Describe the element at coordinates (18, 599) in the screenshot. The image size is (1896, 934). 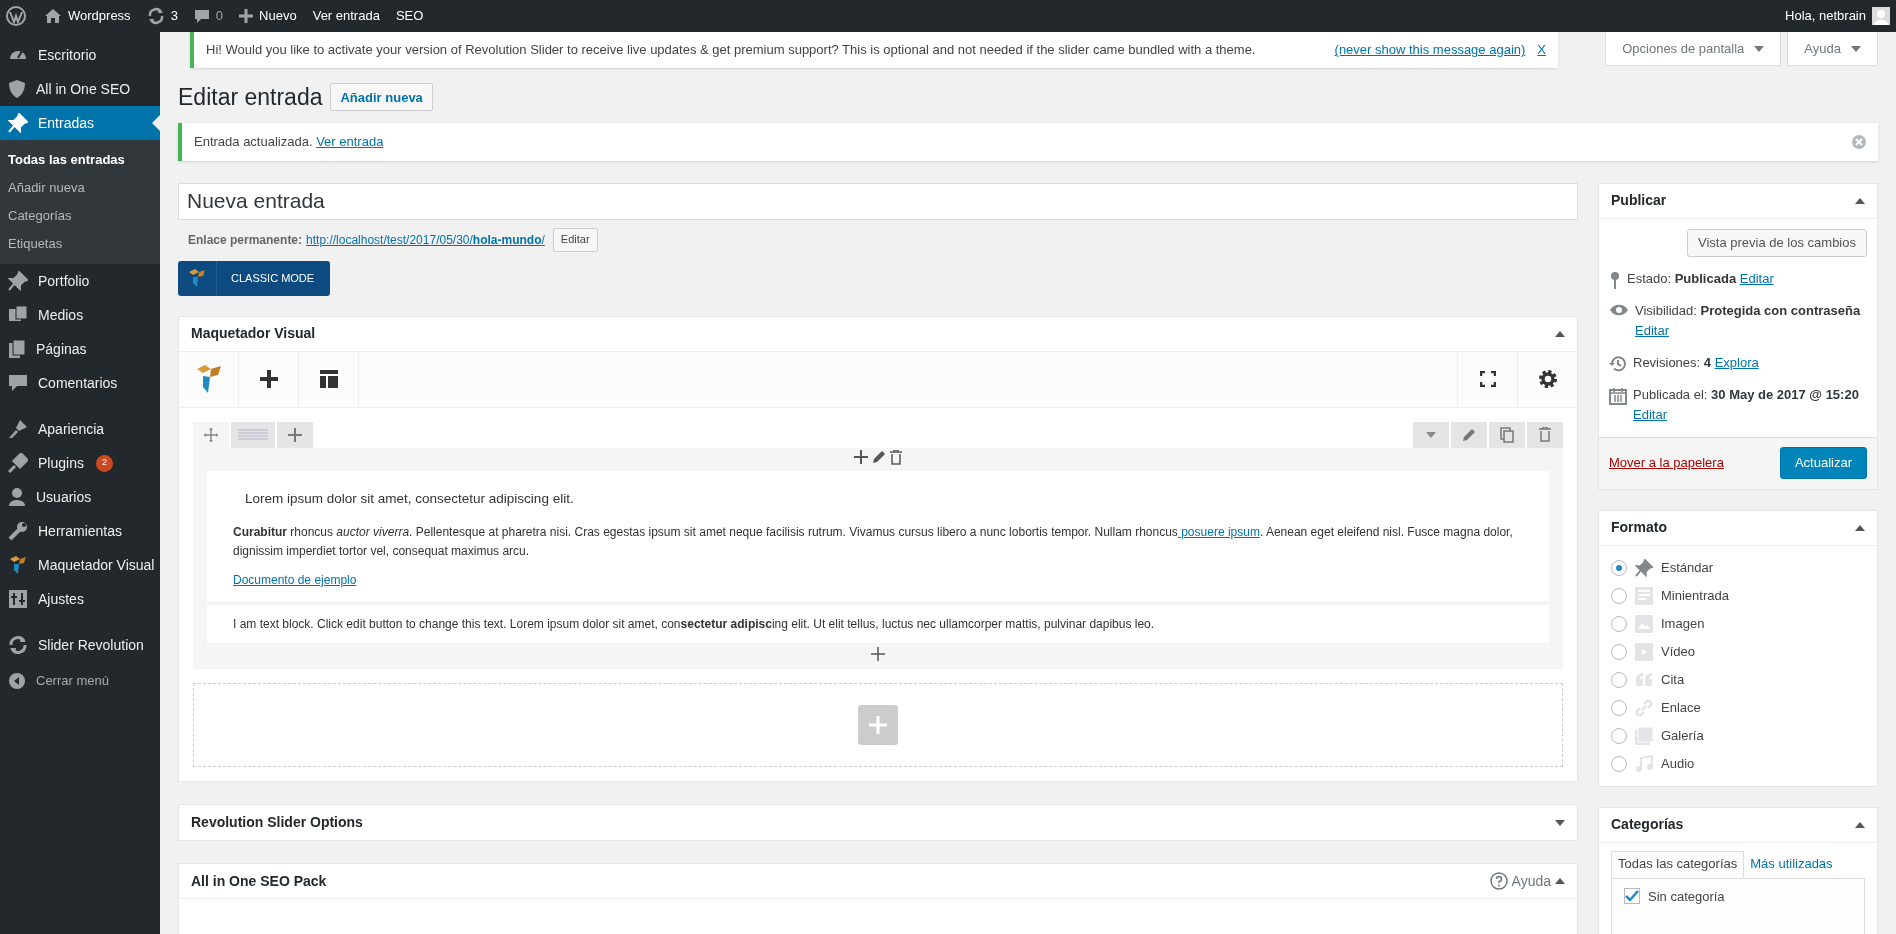
I see `sliders-icon` at that location.